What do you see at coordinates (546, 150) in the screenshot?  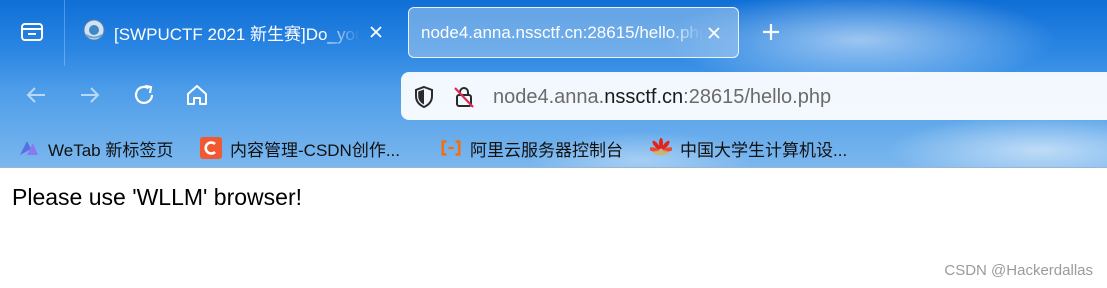 I see `bookmark-label: 阿里云服务器控制台` at bounding box center [546, 150].